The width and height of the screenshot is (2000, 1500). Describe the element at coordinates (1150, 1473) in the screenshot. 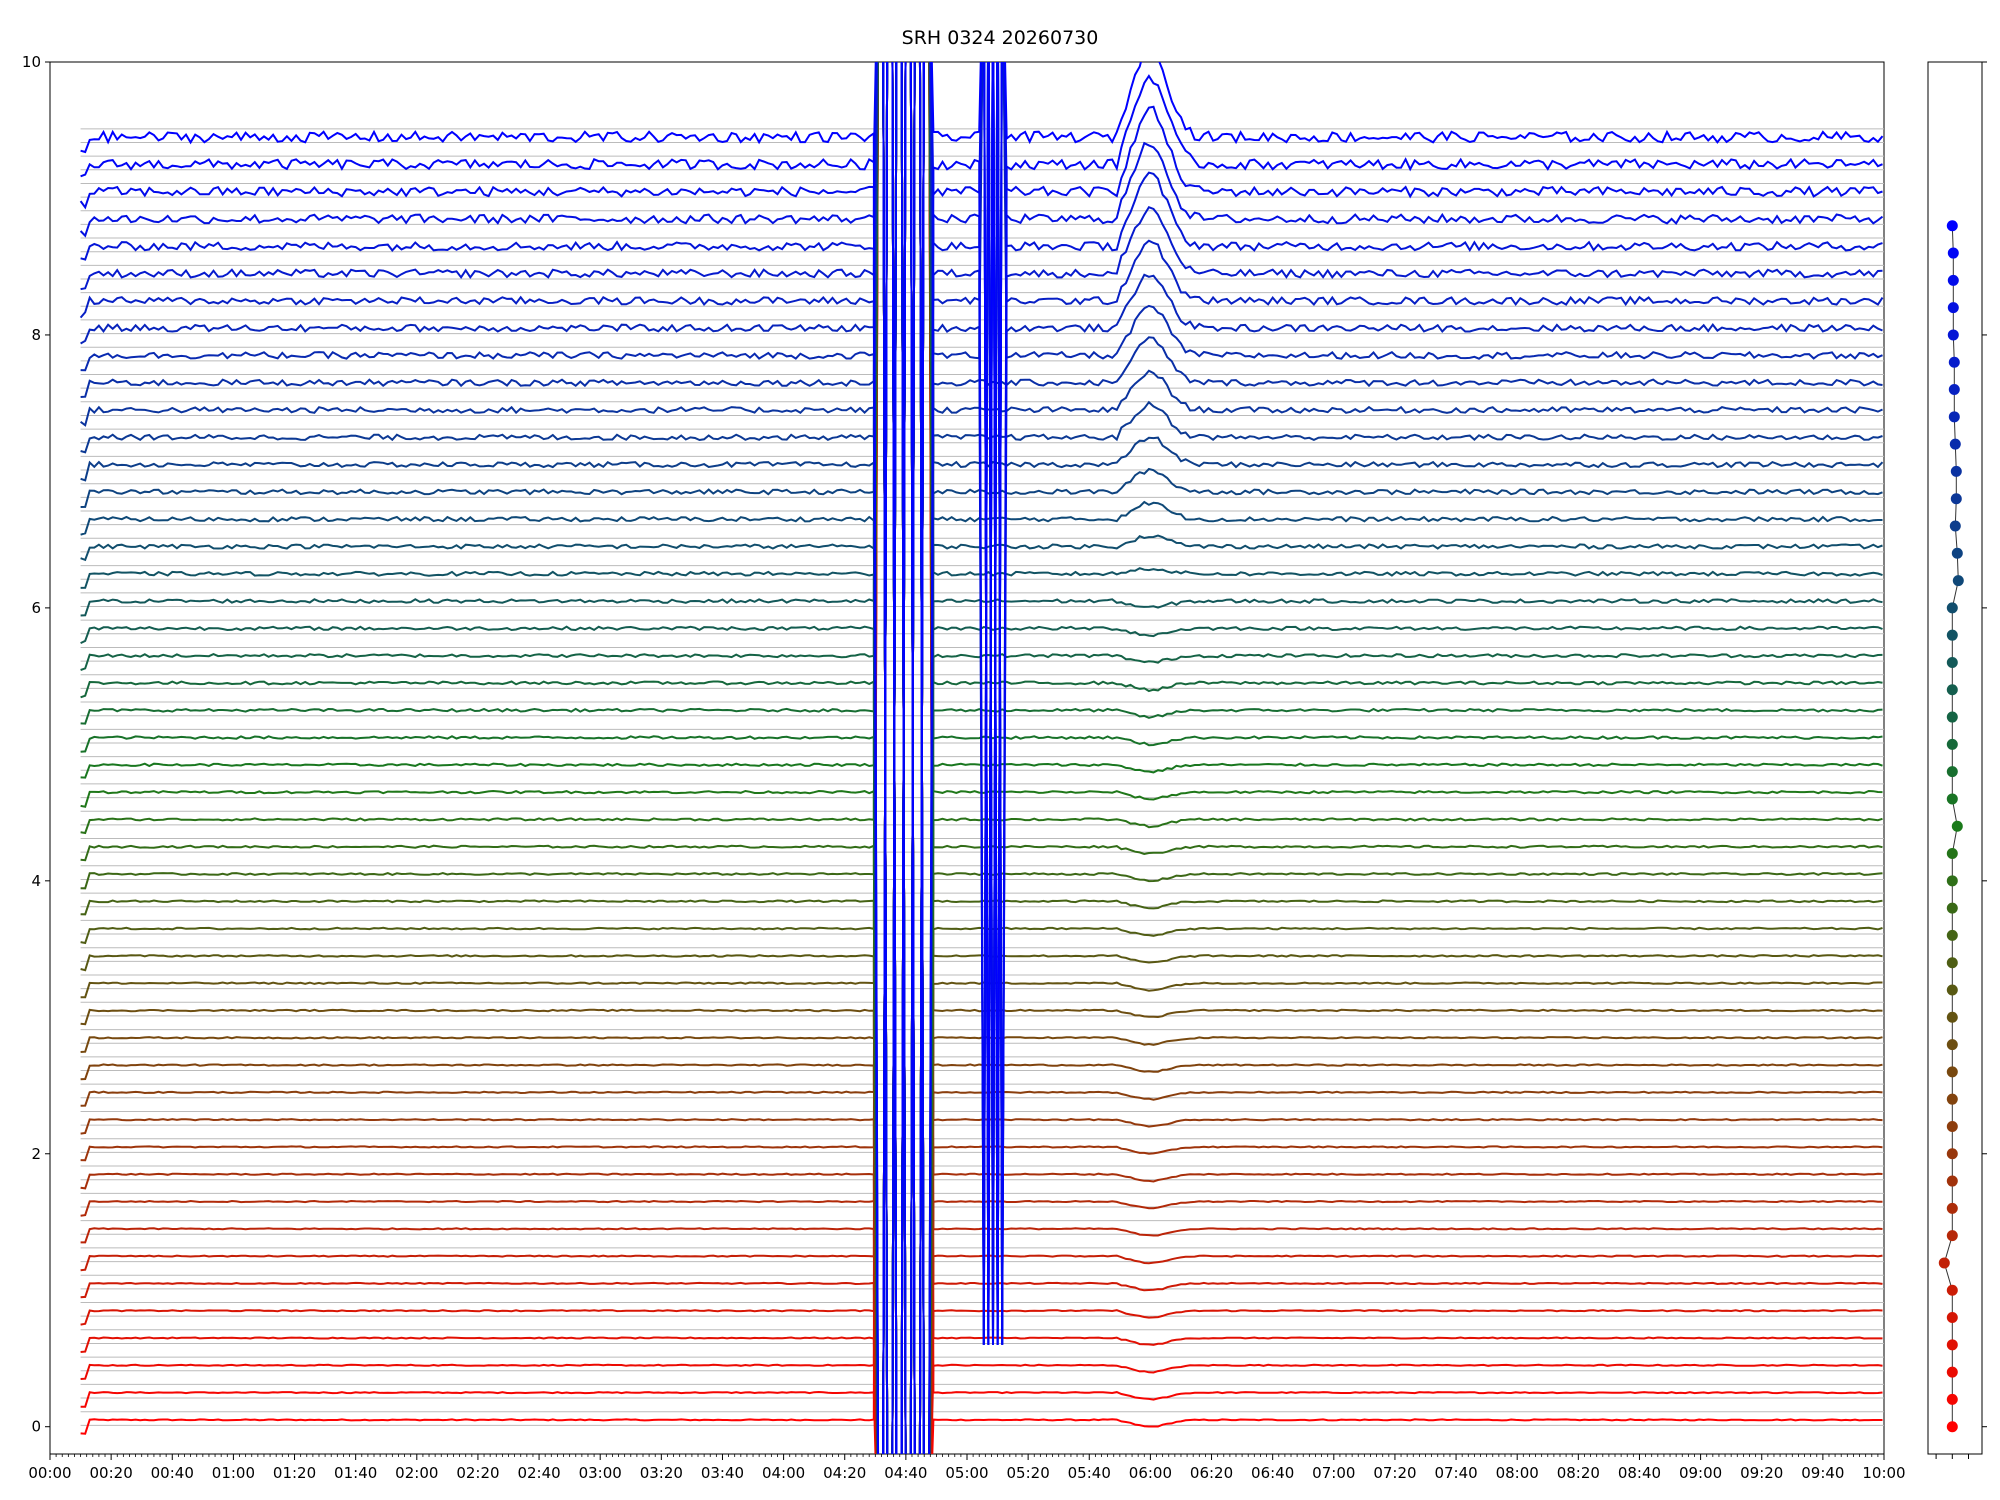

I see `x-tick-label: 06:00` at that location.